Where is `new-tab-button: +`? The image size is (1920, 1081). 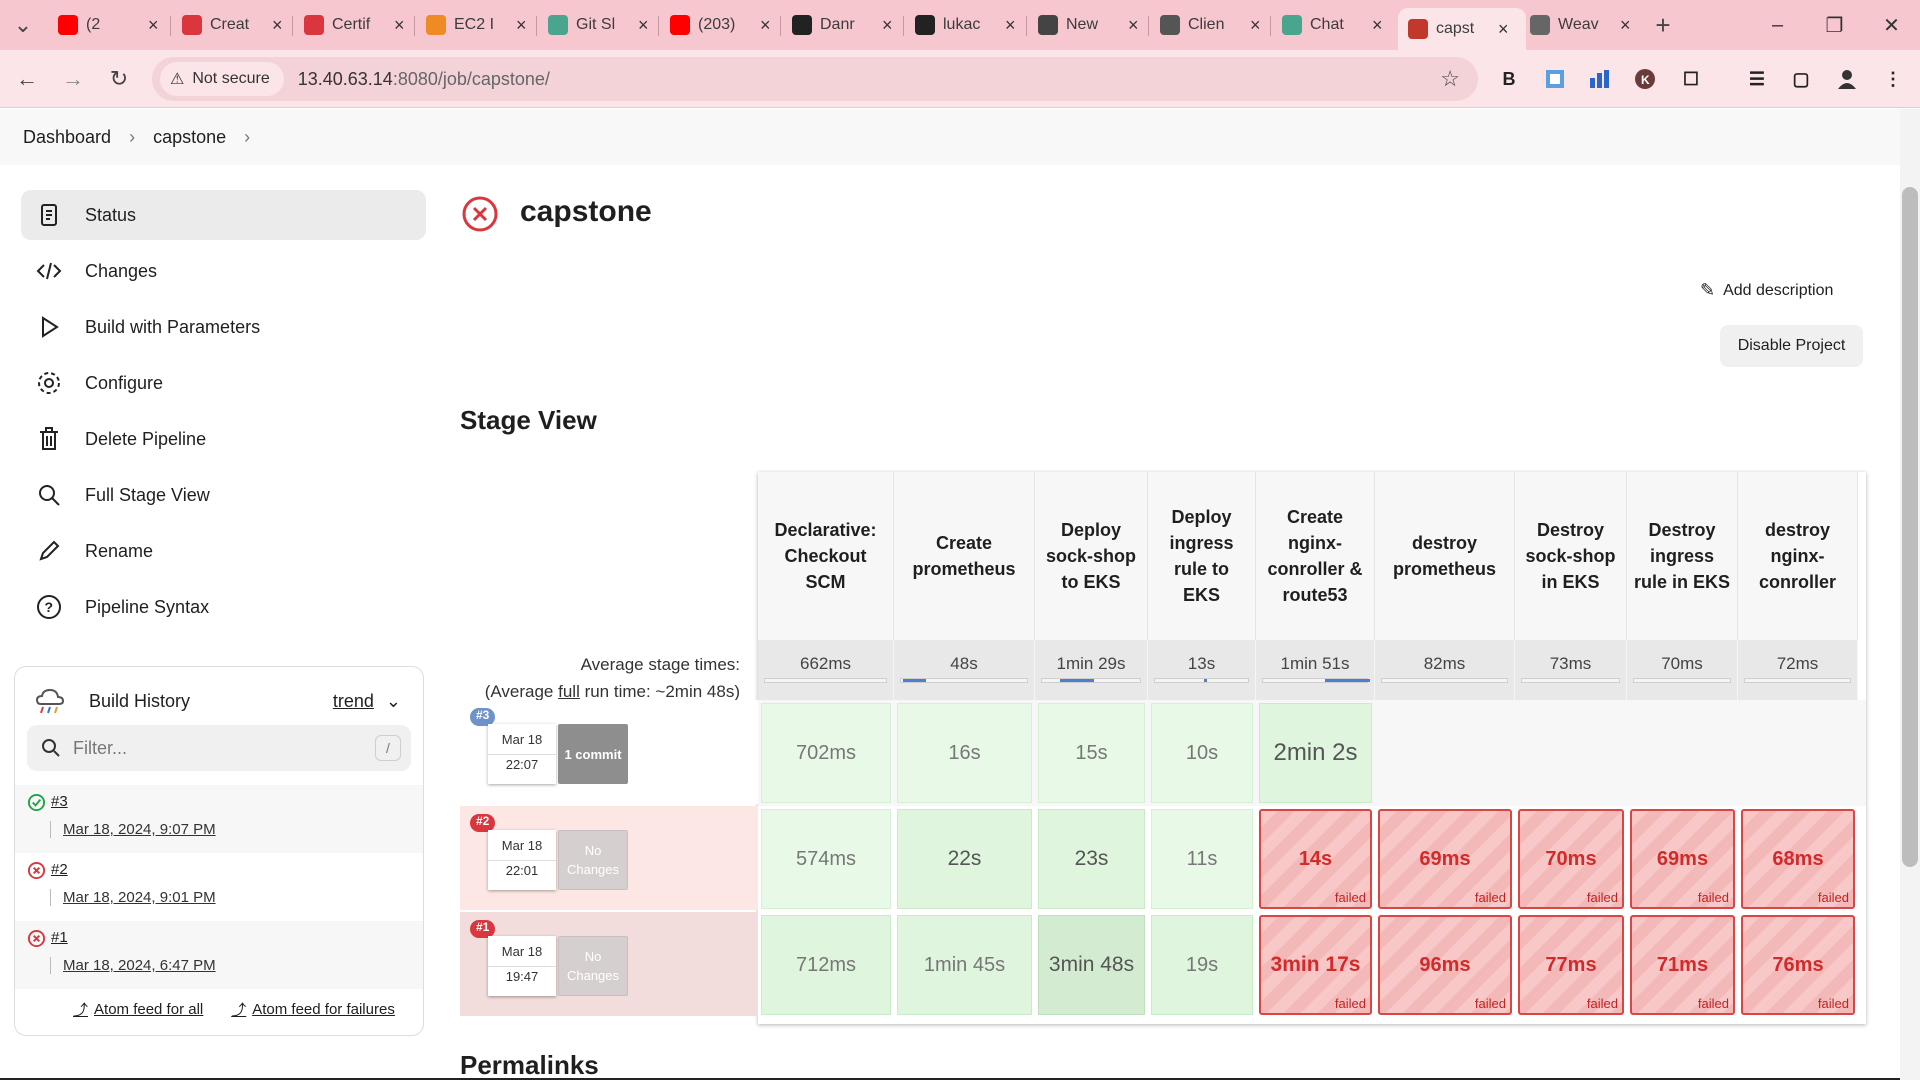 new-tab-button: + is located at coordinates (1663, 25).